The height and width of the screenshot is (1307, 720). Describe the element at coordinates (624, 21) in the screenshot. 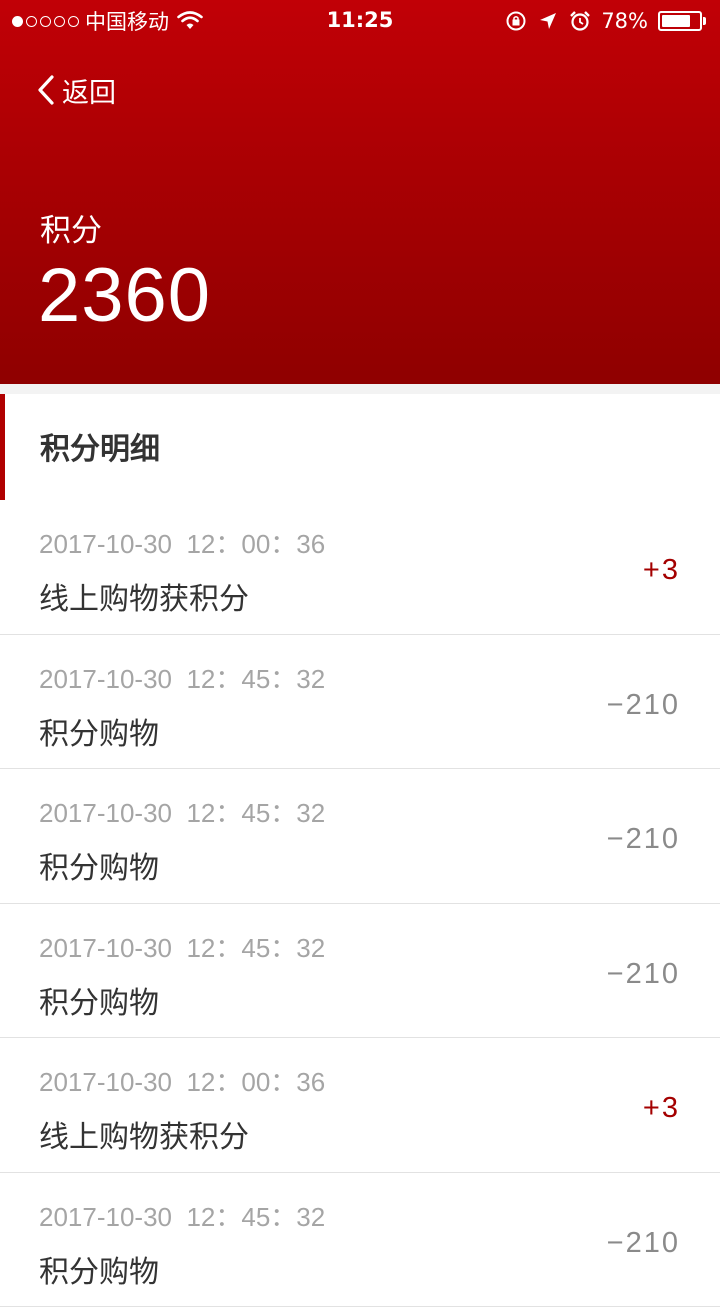

I see `battery-percentage: 78%` at that location.